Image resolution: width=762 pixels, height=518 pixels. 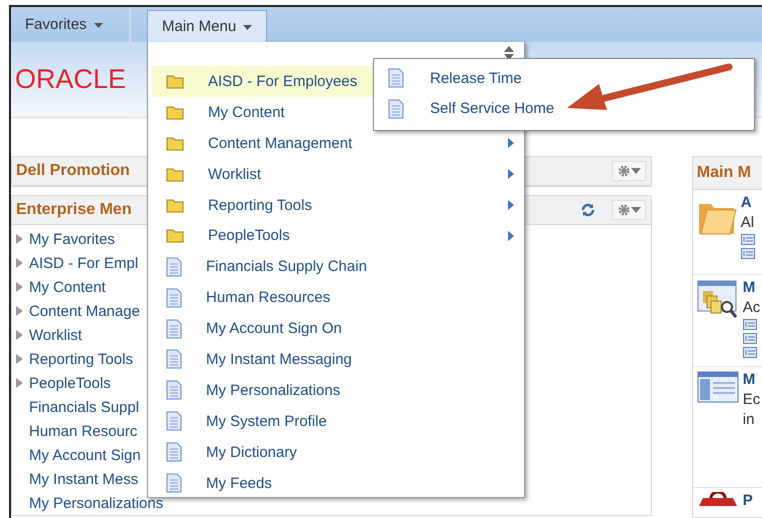 I want to click on menu-link: My Account Sign, so click(x=85, y=455).